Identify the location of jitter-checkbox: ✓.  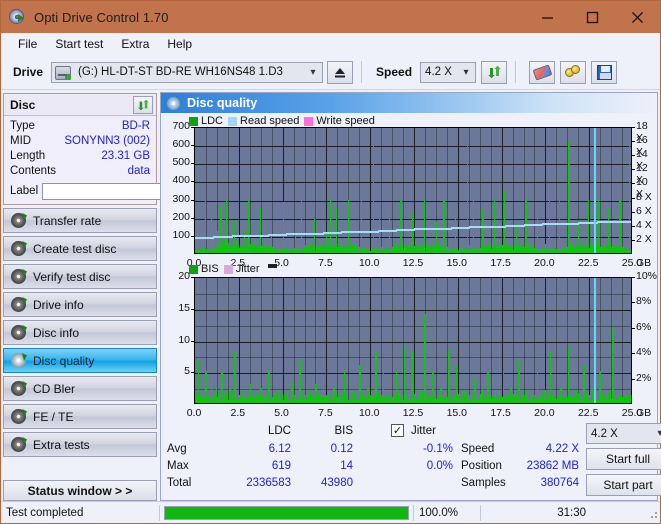
(397, 430).